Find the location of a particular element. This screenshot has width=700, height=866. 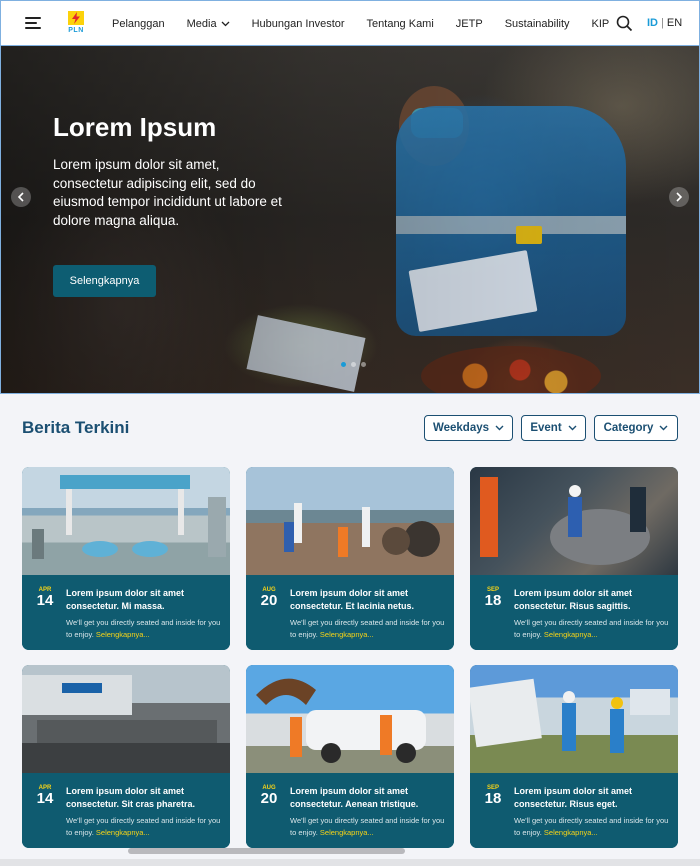

filter-category: Category is located at coordinates (636, 428).